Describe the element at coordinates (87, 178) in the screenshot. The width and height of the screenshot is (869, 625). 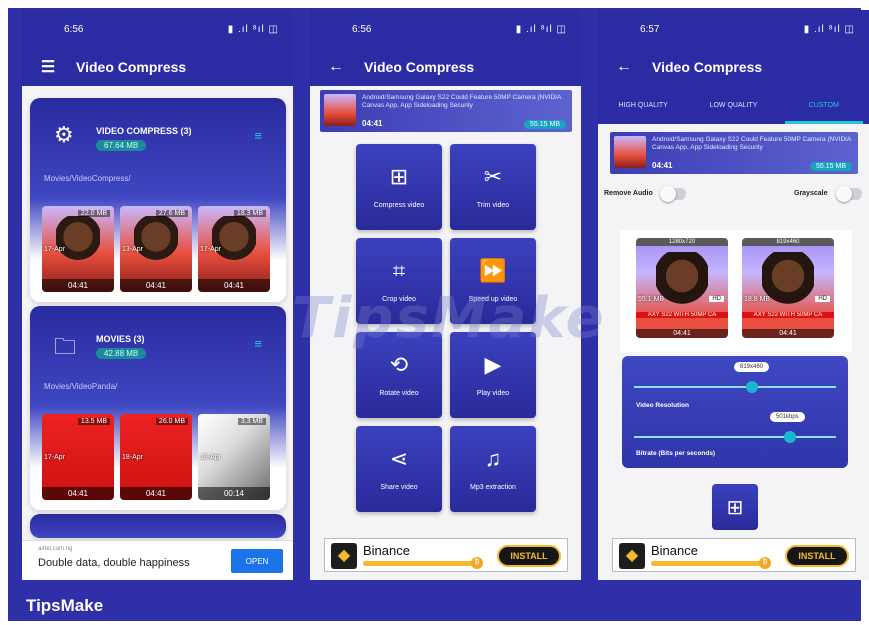
I see `folder-path: Movies/VideoCompress/` at that location.